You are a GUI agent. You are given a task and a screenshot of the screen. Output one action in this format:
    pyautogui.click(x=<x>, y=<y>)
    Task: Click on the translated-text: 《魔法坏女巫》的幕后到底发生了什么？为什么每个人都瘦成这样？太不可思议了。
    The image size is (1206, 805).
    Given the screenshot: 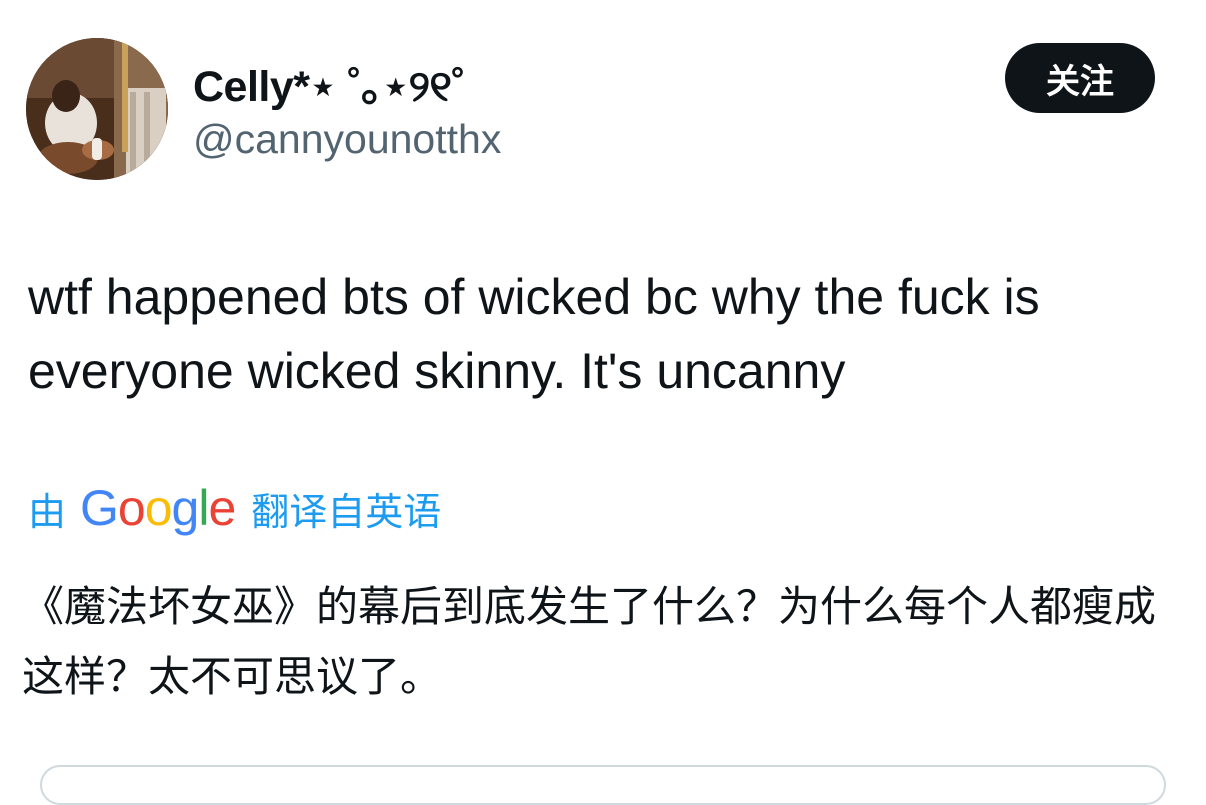 What is the action you would take?
    pyautogui.click(x=589, y=641)
    